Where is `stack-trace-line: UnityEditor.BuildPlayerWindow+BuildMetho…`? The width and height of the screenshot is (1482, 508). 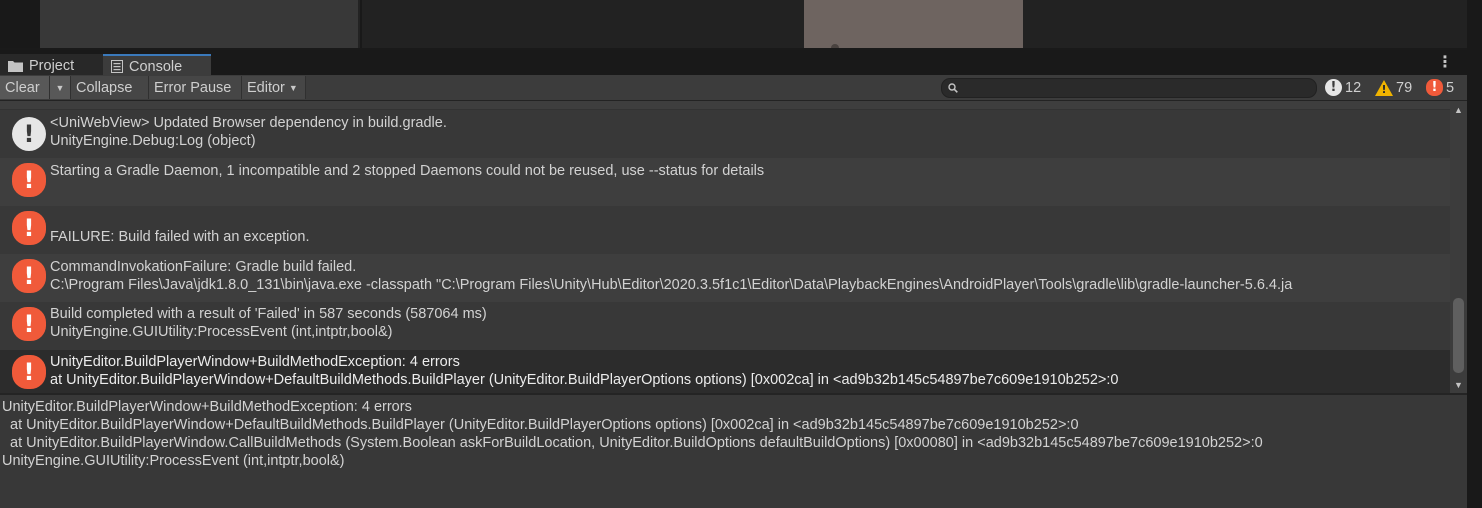 stack-trace-line: UnityEditor.BuildPlayerWindow+BuildMetho… is located at coordinates (207, 407).